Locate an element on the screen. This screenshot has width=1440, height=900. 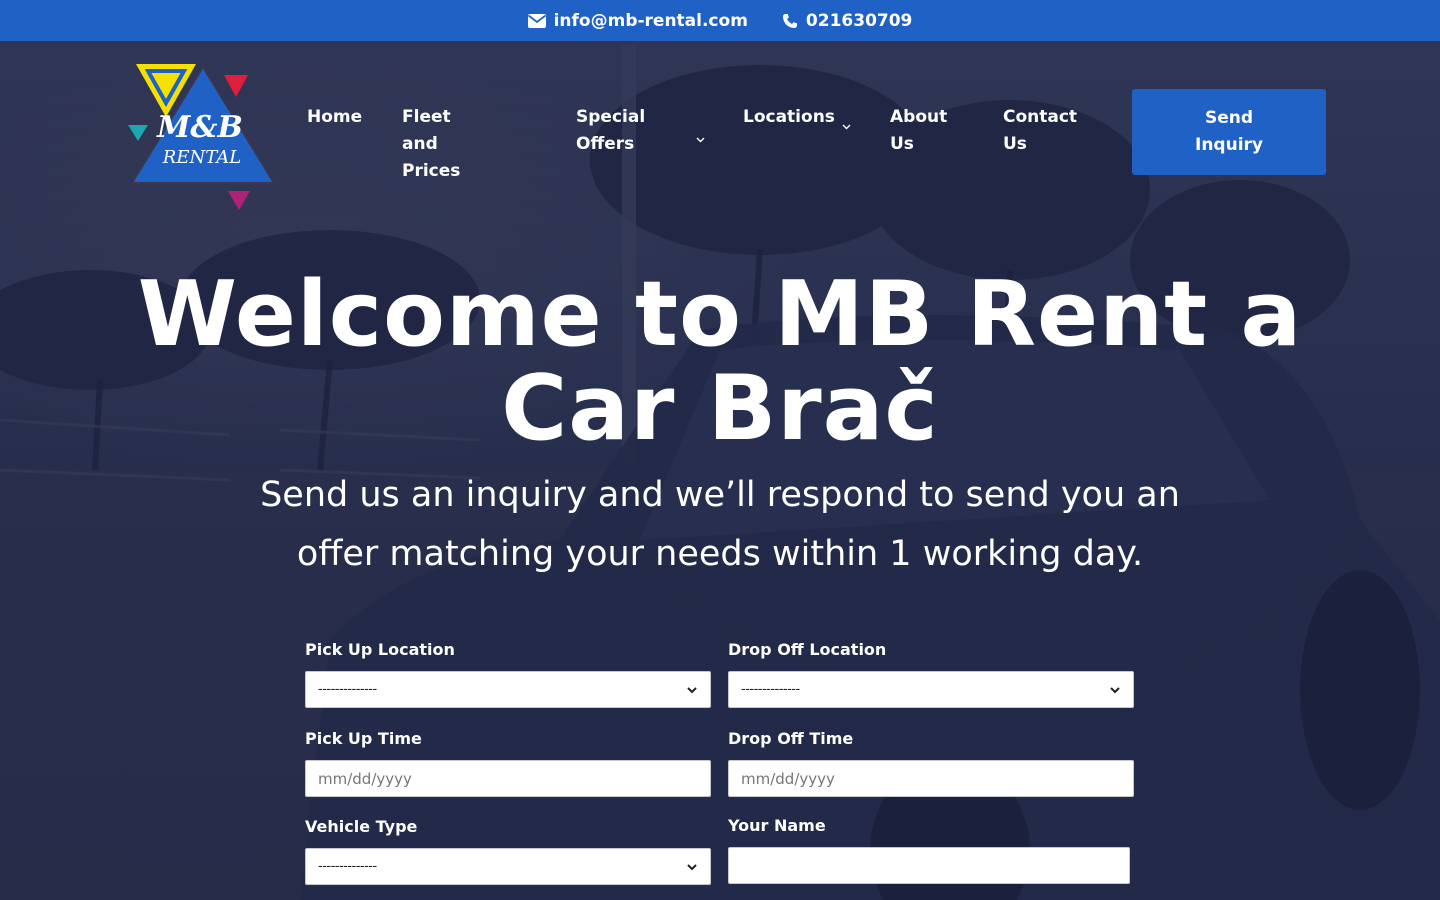
dropoff-location-select: -------------- is located at coordinates (931, 689).